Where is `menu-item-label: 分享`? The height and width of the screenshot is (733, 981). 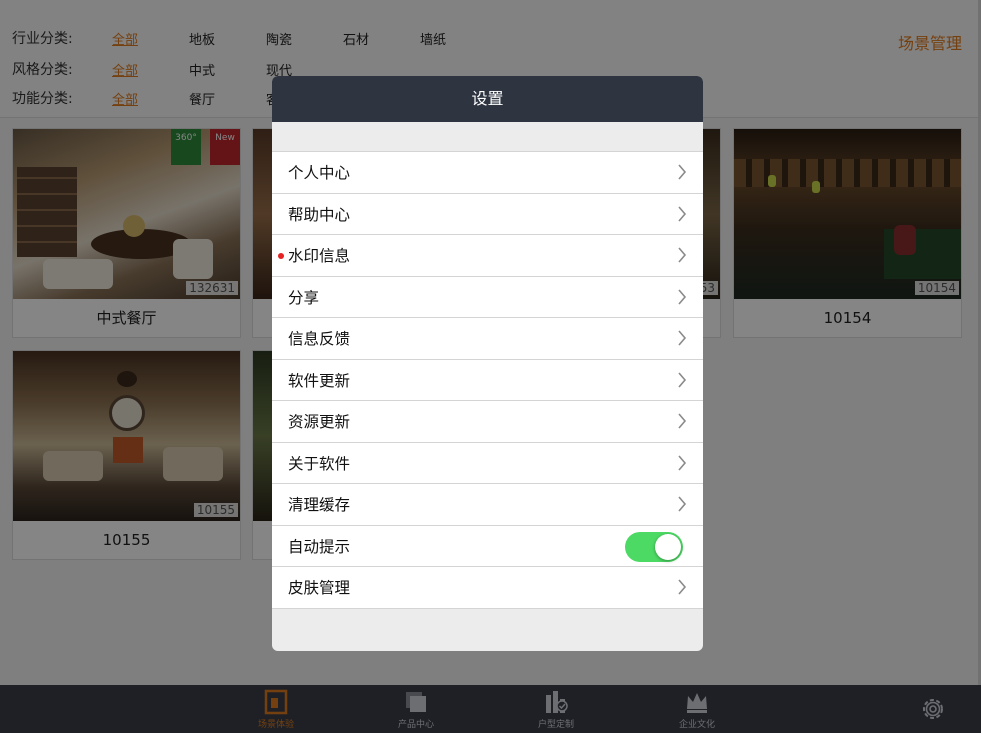 menu-item-label: 分享 is located at coordinates (304, 297).